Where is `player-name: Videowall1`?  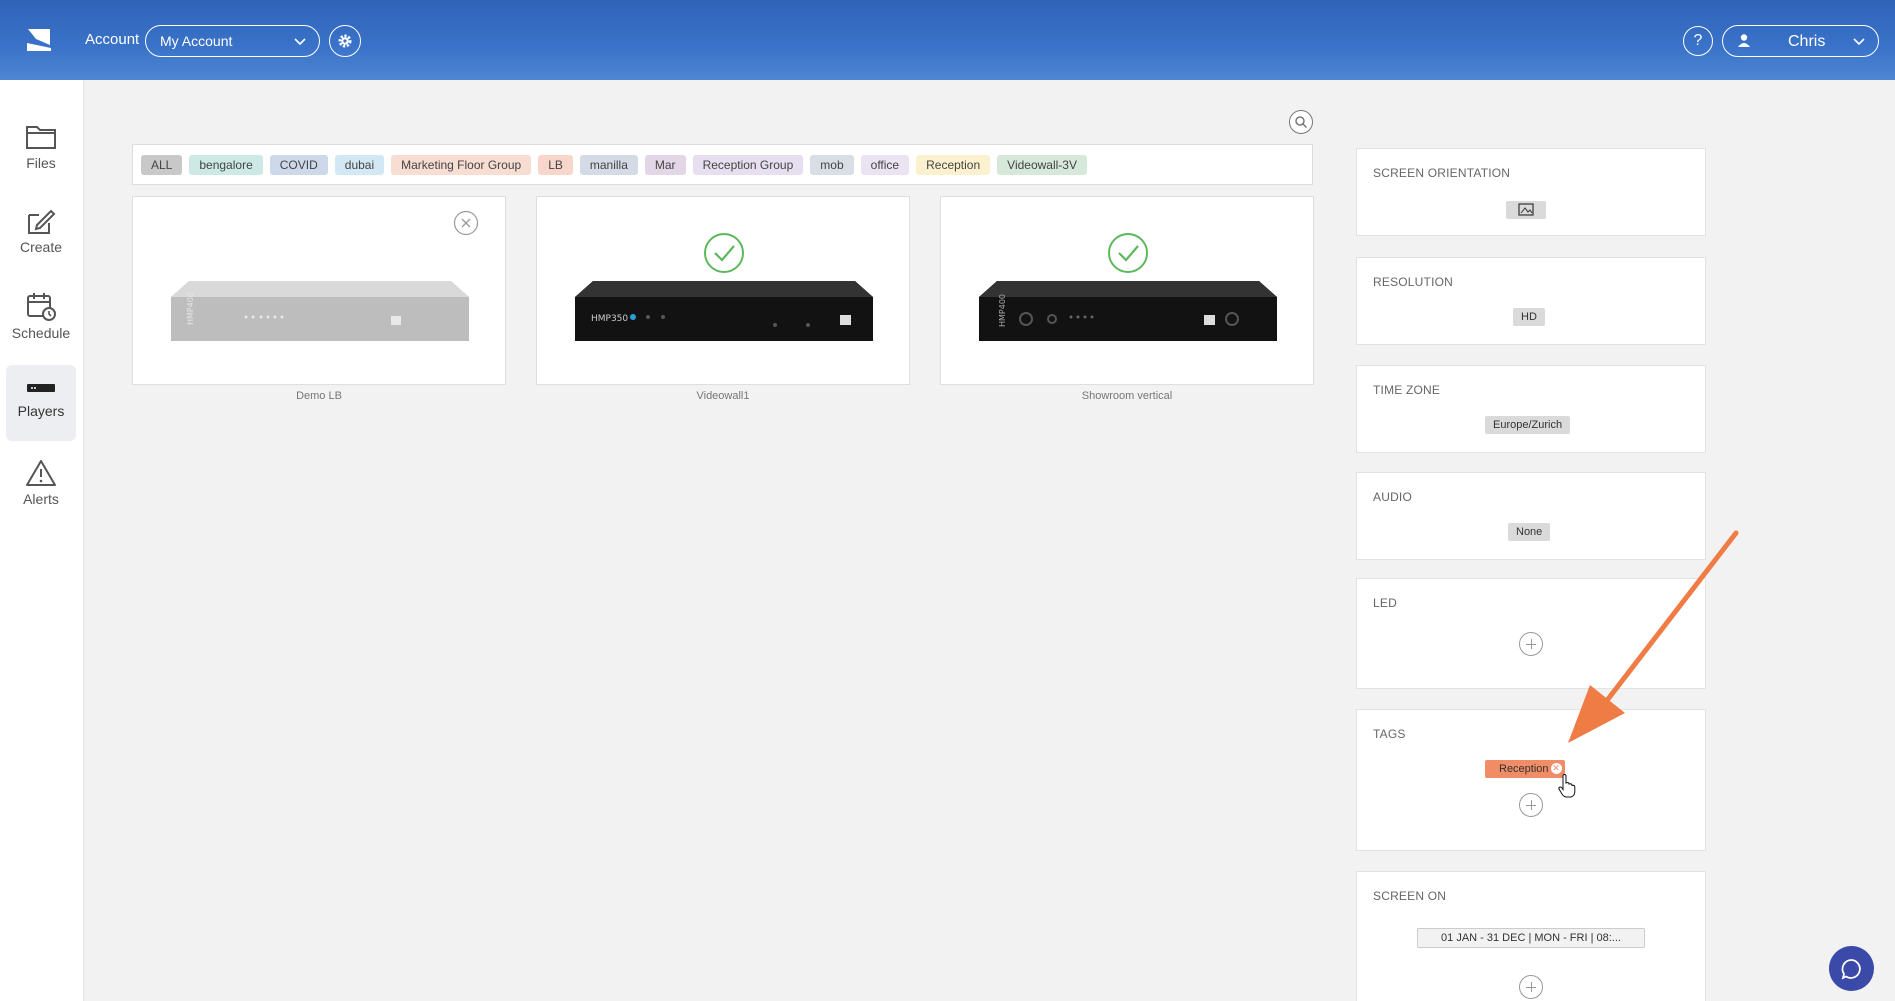
player-name: Videowall1 is located at coordinates (723, 396).